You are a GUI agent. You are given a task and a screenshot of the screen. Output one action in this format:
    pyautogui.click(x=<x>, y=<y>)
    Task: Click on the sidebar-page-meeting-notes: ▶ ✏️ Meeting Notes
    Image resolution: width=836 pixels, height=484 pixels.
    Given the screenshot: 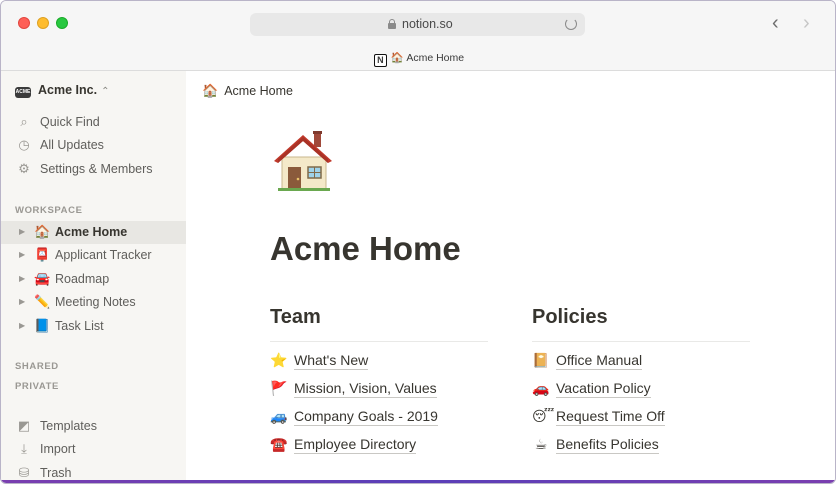 What is the action you would take?
    pyautogui.click(x=93, y=302)
    